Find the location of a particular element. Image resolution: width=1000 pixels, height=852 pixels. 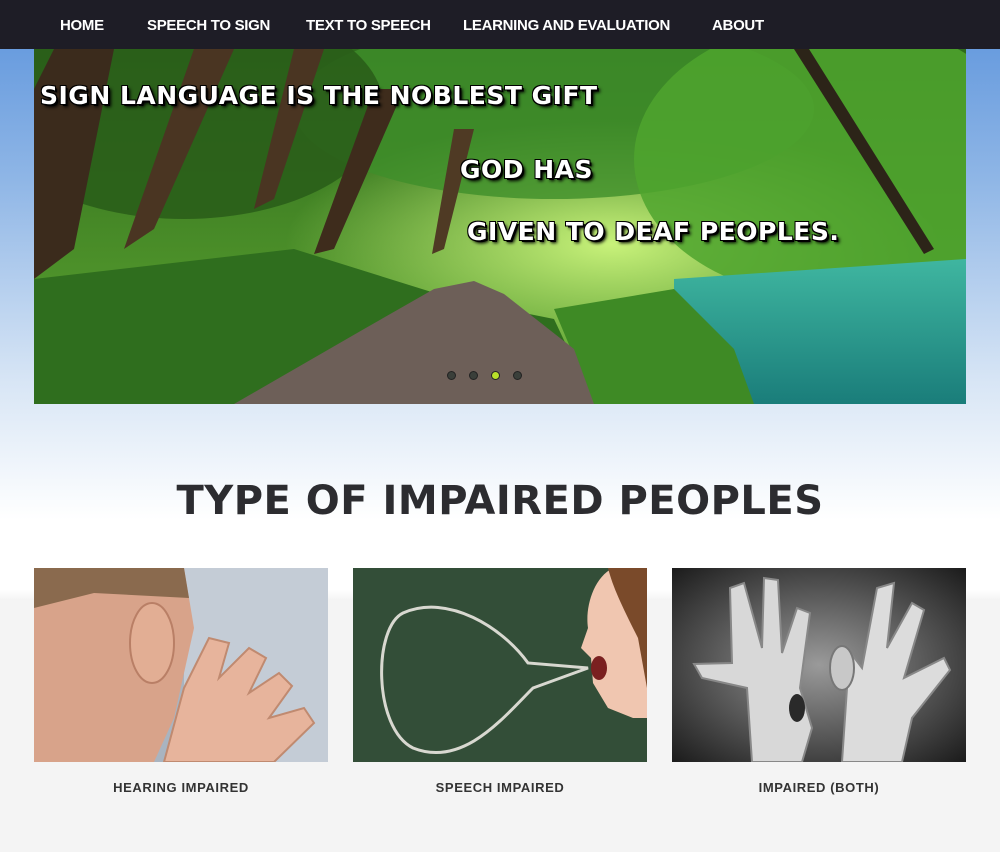

nav-home: HOME is located at coordinates (82, 25).